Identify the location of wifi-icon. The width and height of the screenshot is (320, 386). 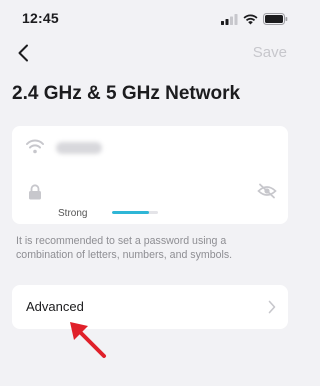
(35, 148).